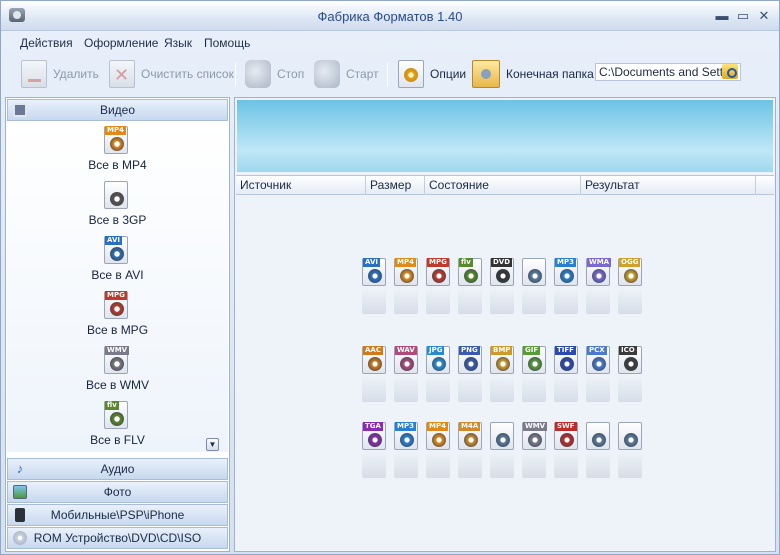  I want to click on stop-icon, so click(258, 74).